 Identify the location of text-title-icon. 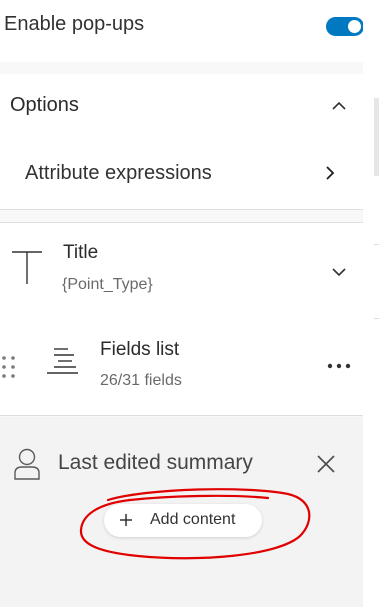
(28, 268).